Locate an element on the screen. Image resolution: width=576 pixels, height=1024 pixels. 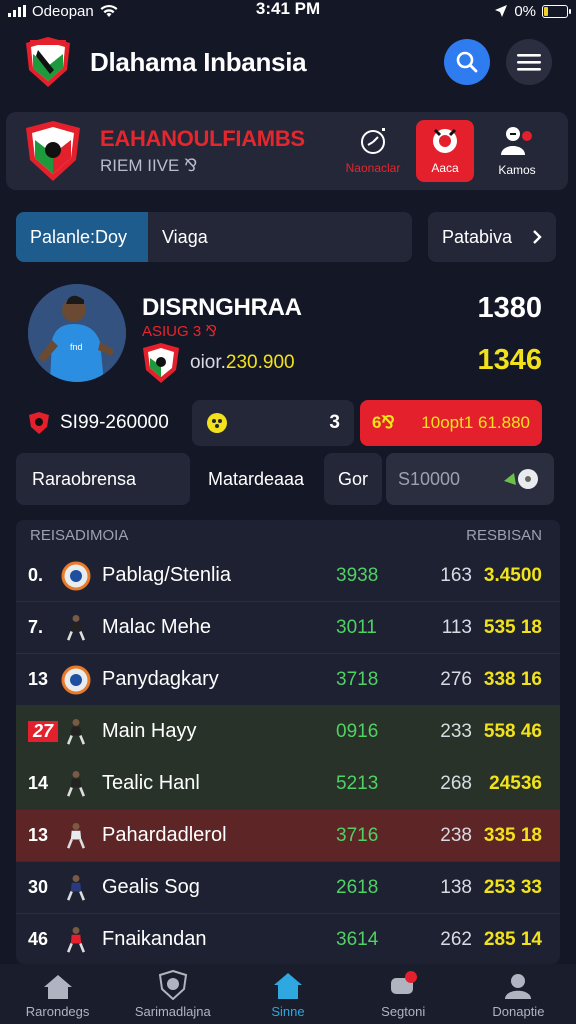
chevron-right-icon is located at coordinates (537, 237).